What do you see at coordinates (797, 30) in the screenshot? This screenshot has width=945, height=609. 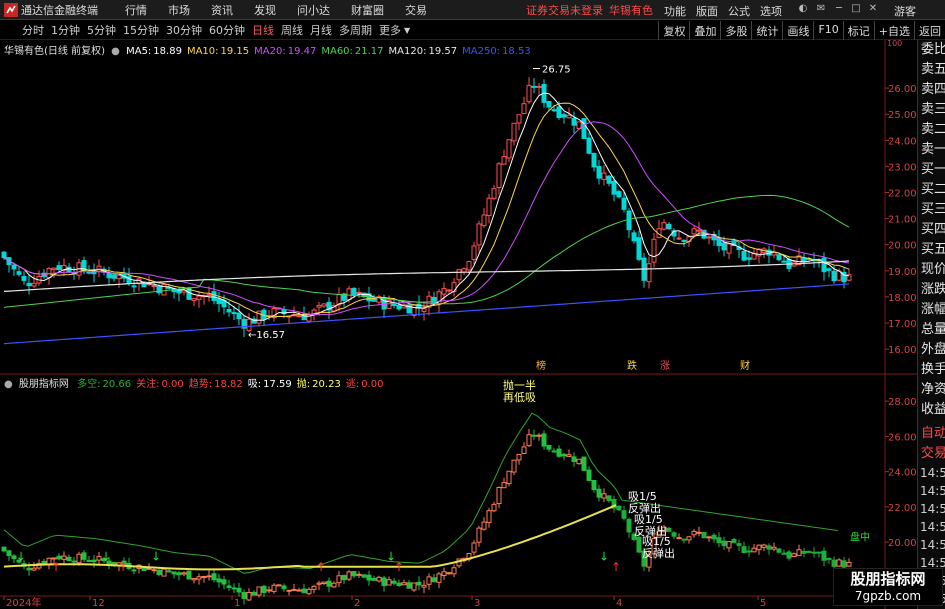 I see `tool-huaxian: 画线` at bounding box center [797, 30].